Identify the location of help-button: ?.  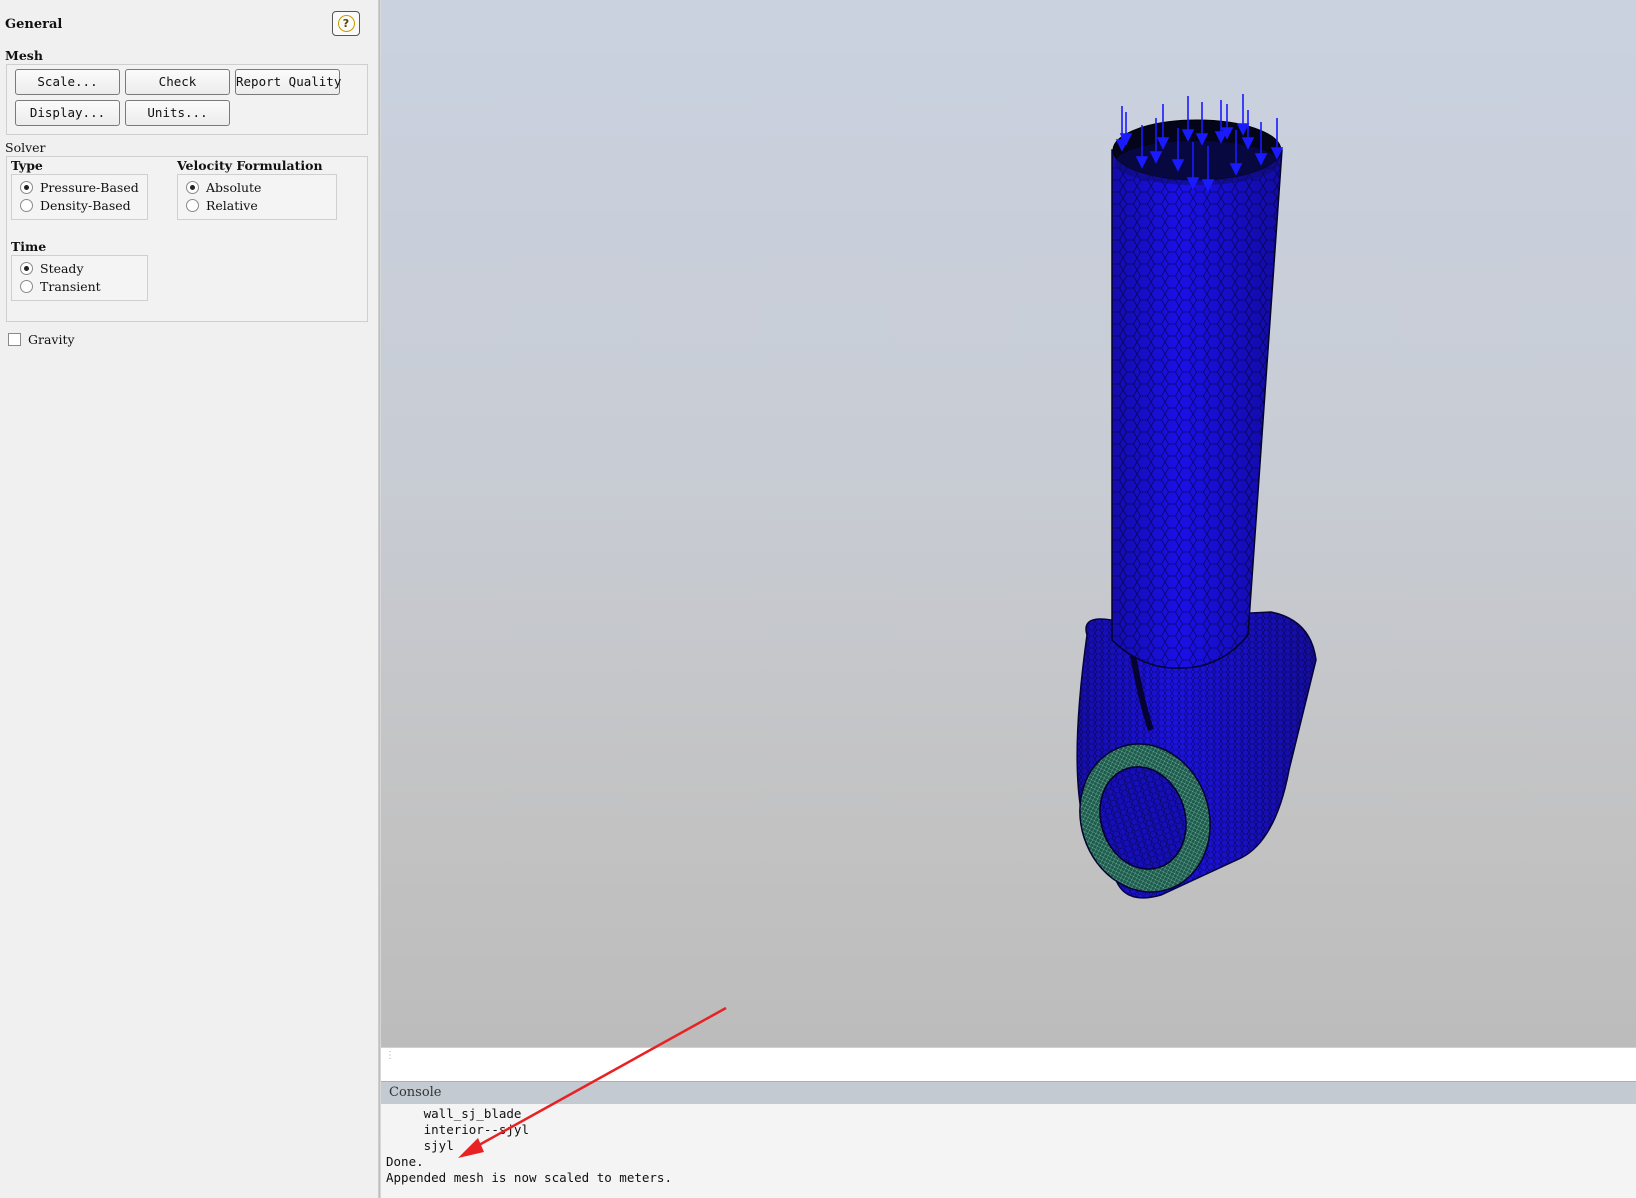
(346, 23).